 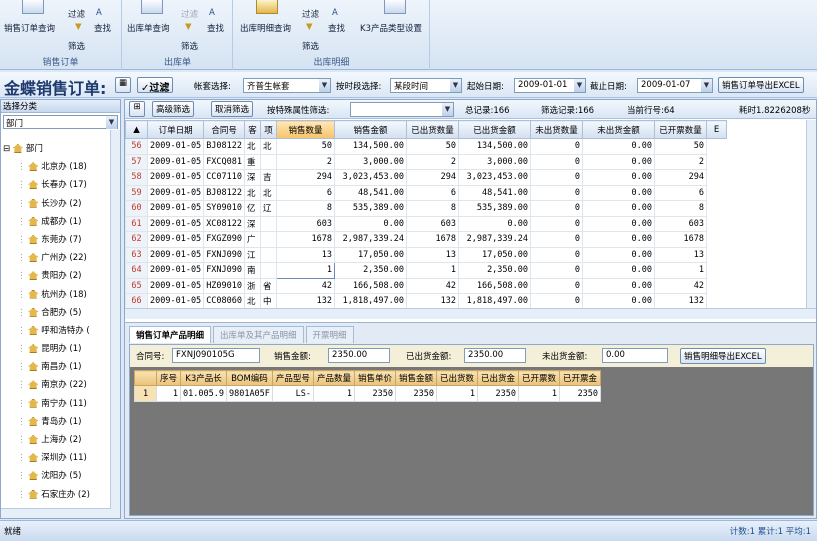 What do you see at coordinates (173, 109) in the screenshot?
I see `advanced-filter-button: 高级筛选` at bounding box center [173, 109].